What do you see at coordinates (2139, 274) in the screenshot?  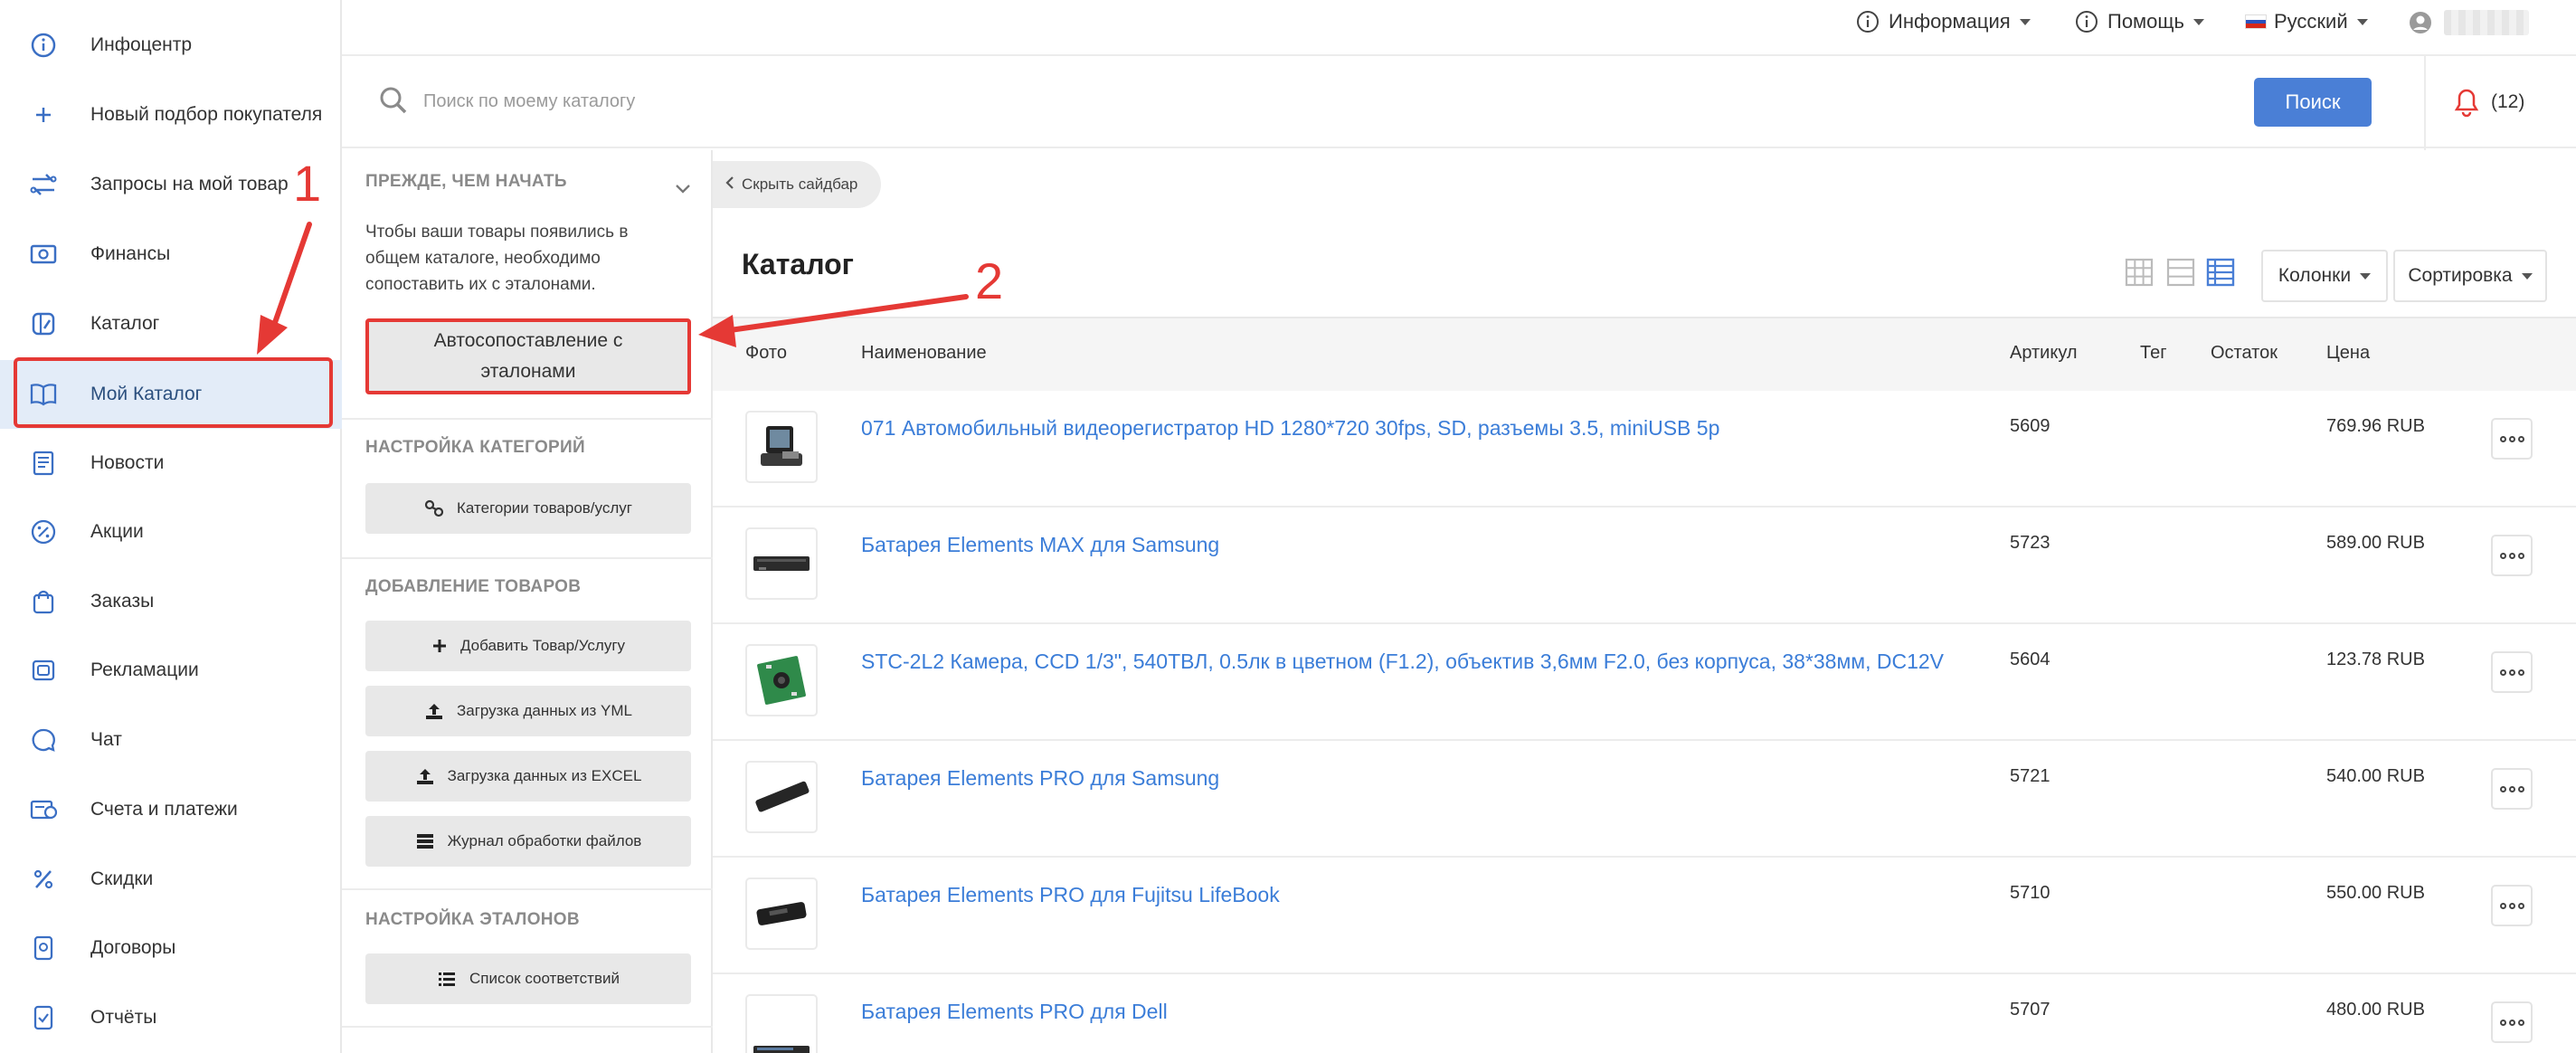 I see `grid-view-icon` at bounding box center [2139, 274].